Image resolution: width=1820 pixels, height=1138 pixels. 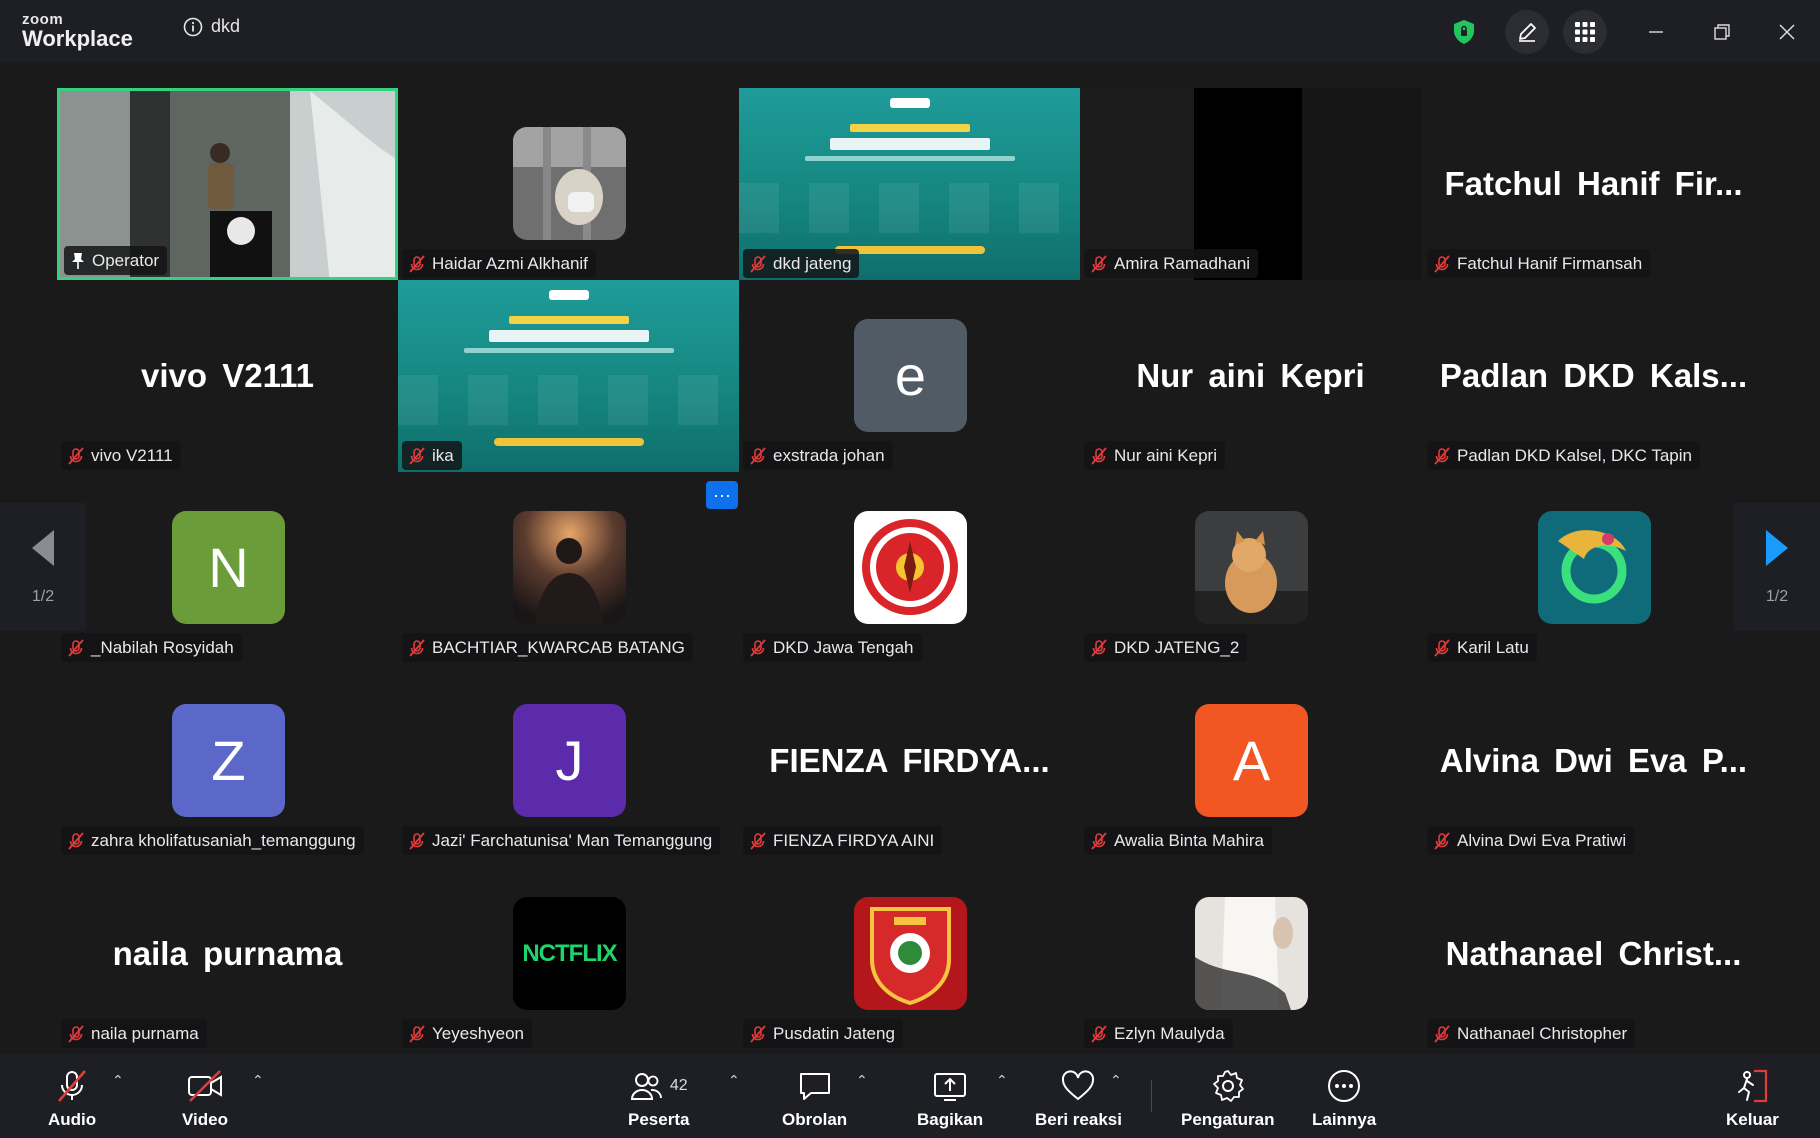 I want to click on more-dots-icon, so click(x=1344, y=1086).